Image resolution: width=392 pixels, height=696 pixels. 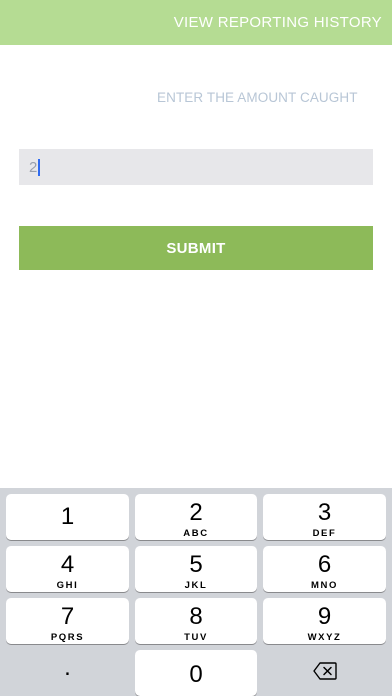 What do you see at coordinates (196, 167) in the screenshot?
I see `amount-input: 2` at bounding box center [196, 167].